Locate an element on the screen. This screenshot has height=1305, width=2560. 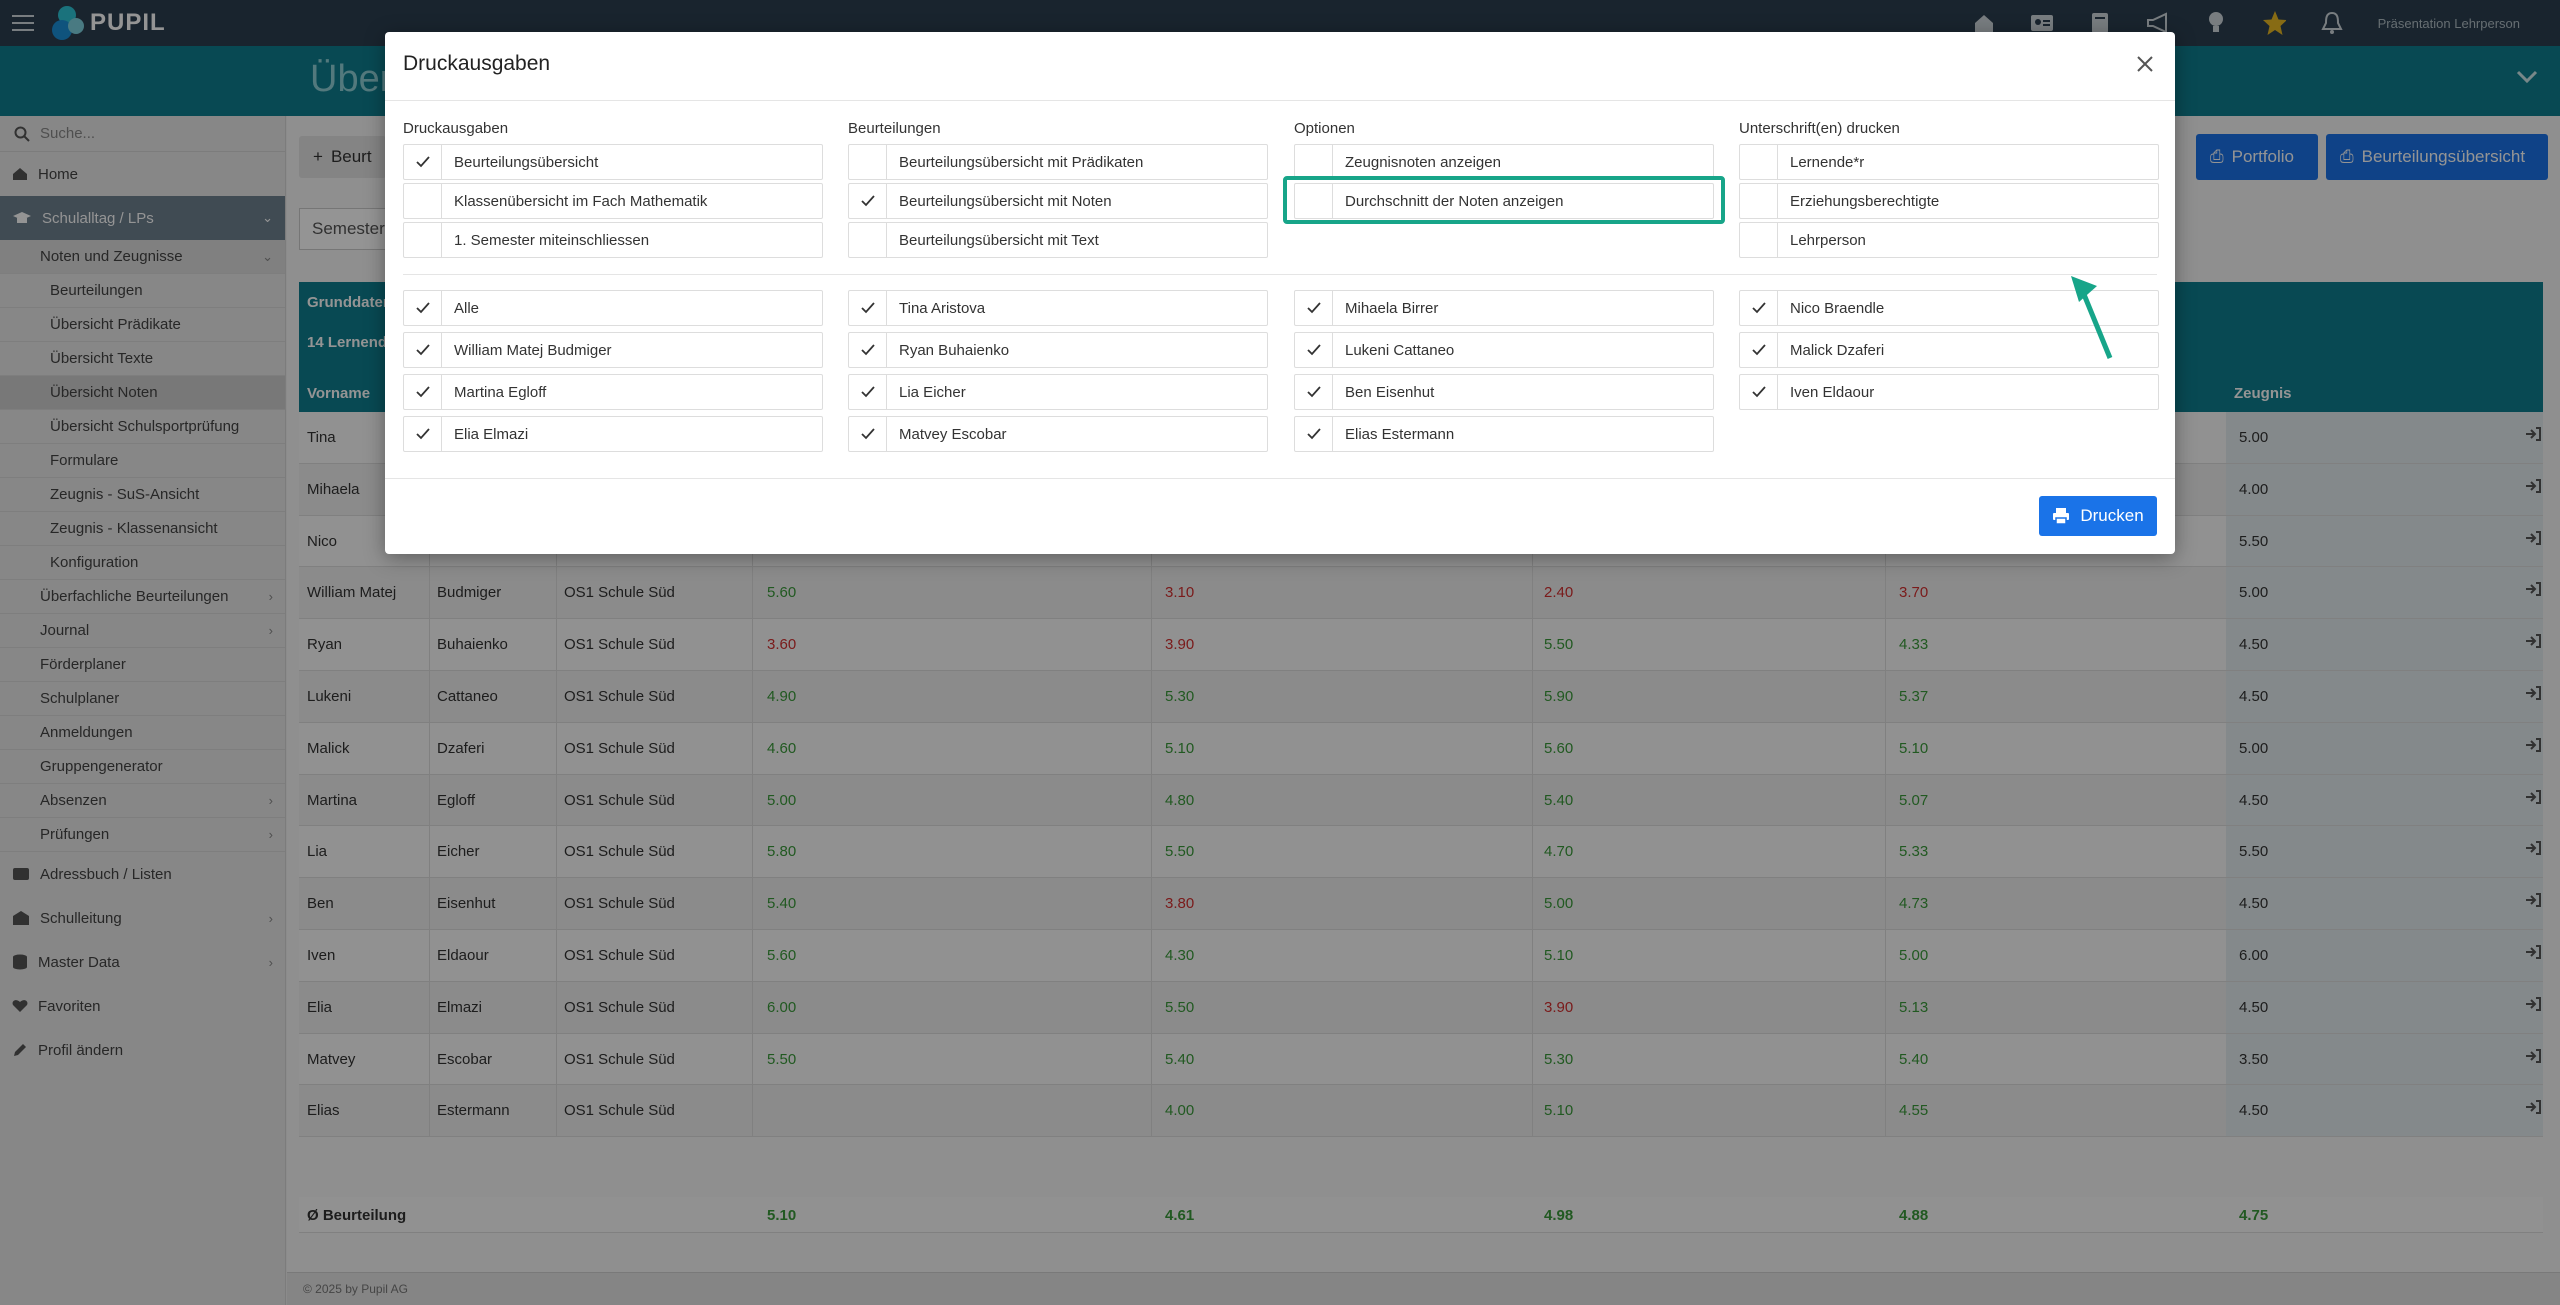
checkbox-label: Lehrperson is located at coordinates (1828, 240).